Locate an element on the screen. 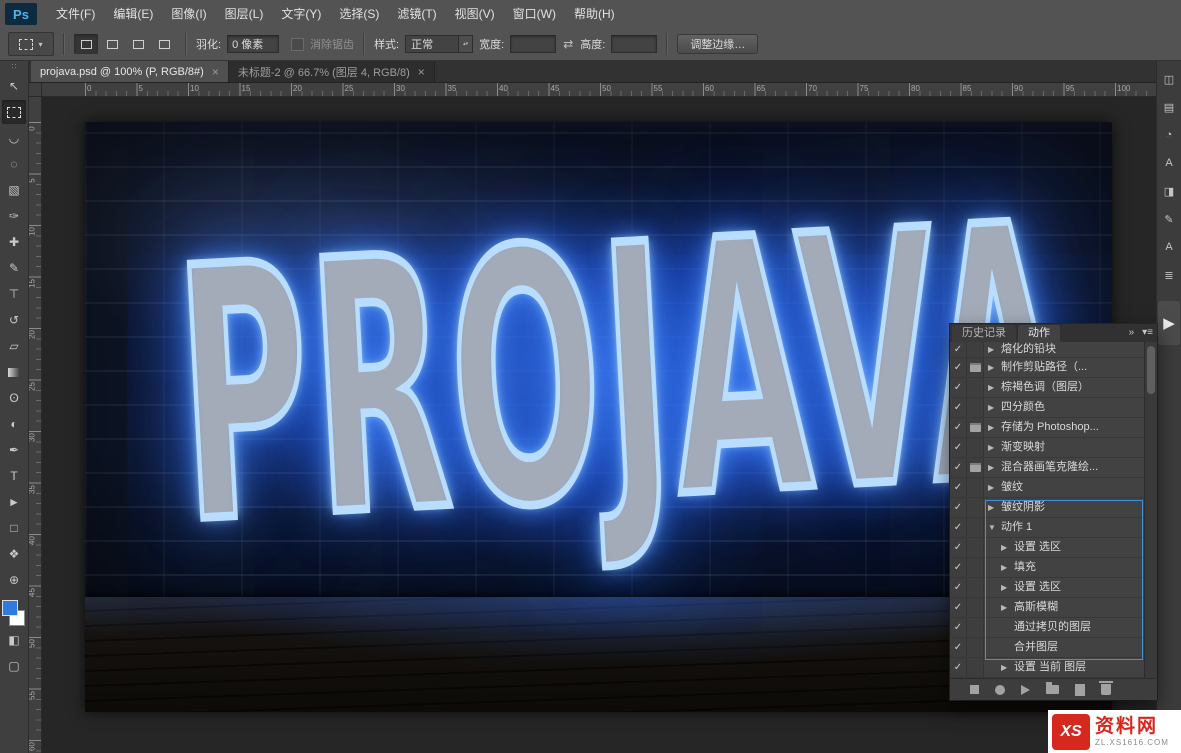 Image resolution: width=1181 pixels, height=753 pixels. move-tool: ↖ is located at coordinates (14, 86).